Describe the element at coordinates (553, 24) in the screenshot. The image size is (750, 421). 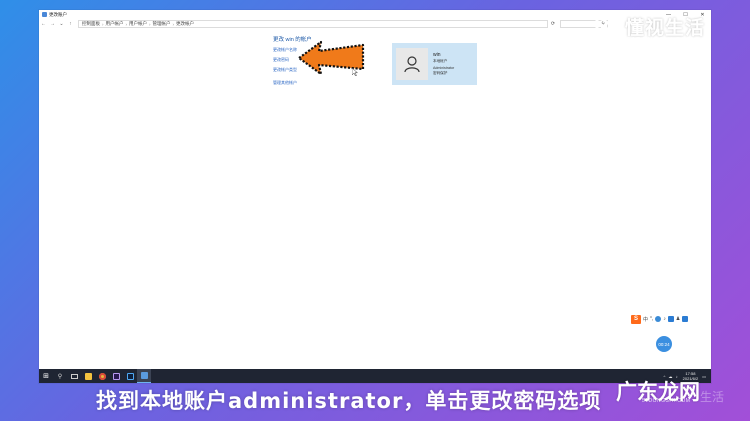
I see `refresh-icon: ⟳` at that location.